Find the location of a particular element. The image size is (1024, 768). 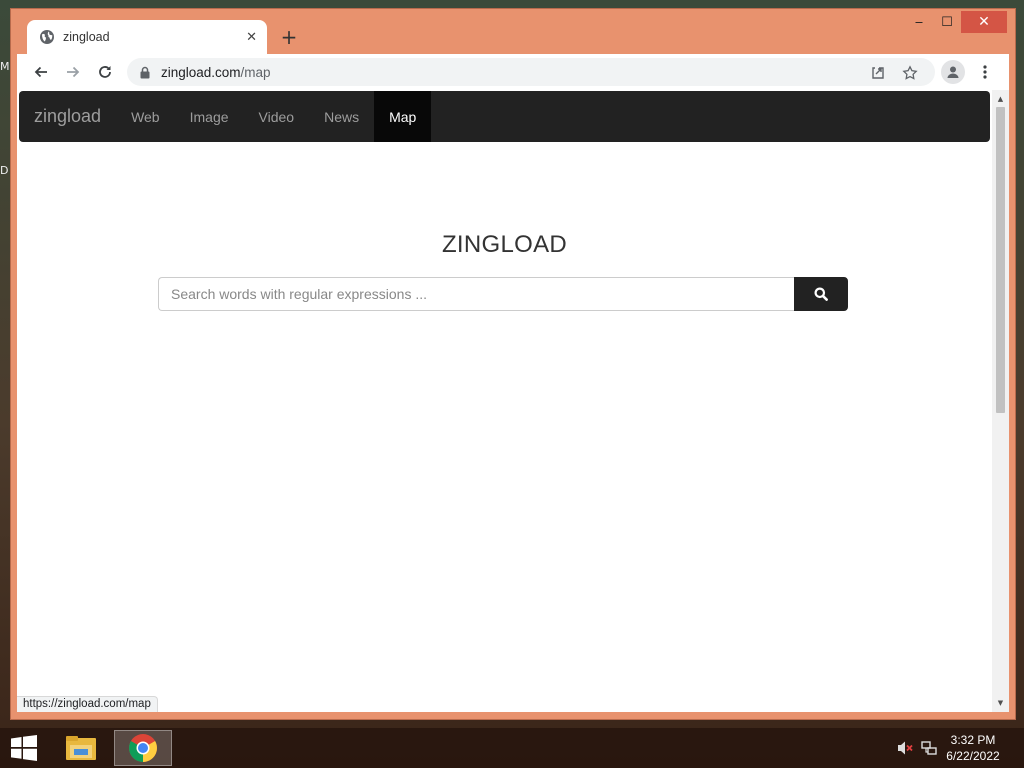

reload-icon is located at coordinates (105, 72).